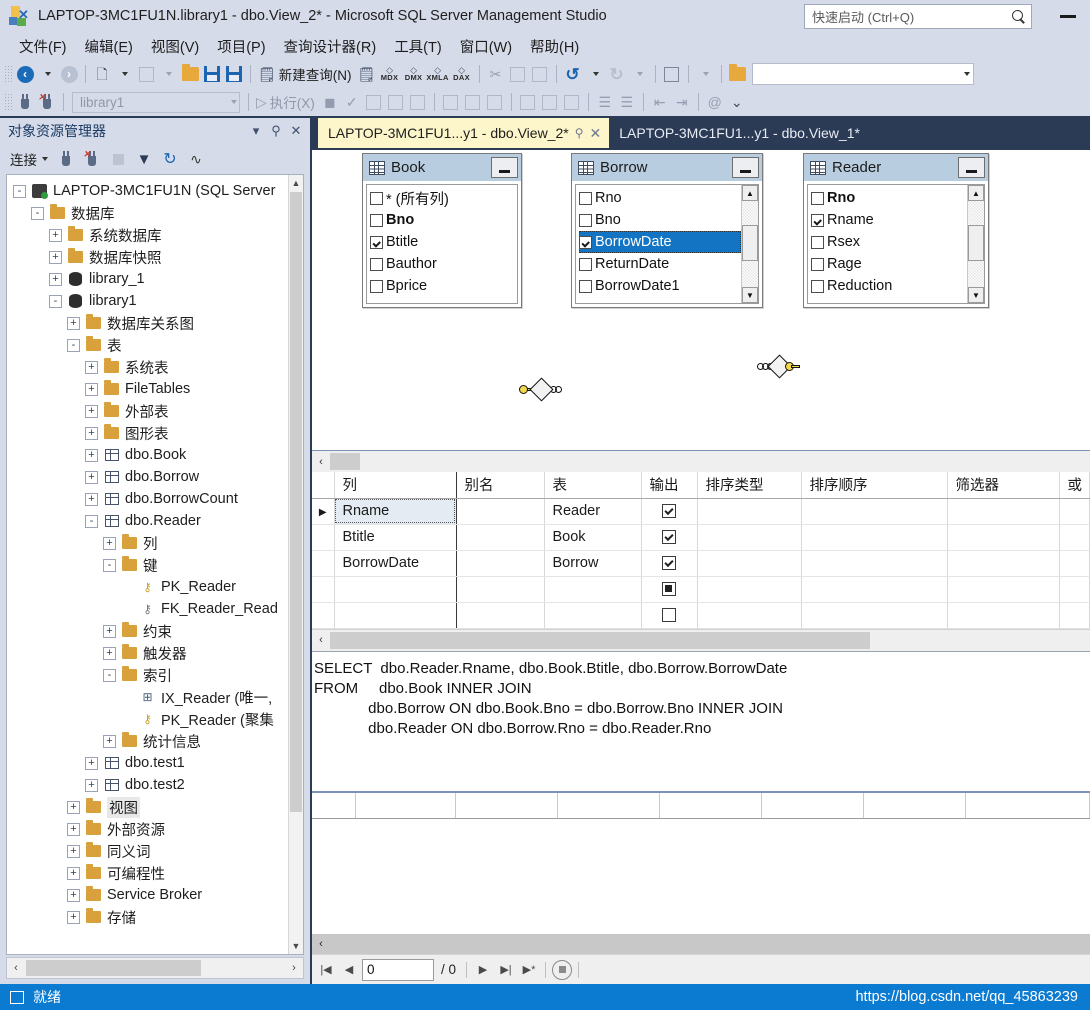  I want to click on paste-icon, so click(540, 74).